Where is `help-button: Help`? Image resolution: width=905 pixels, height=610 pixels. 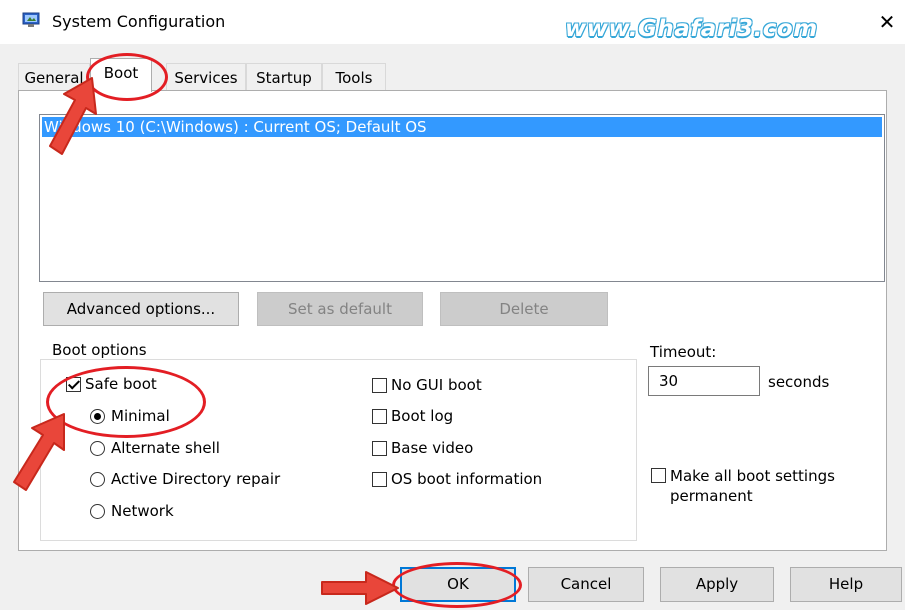 help-button: Help is located at coordinates (846, 584).